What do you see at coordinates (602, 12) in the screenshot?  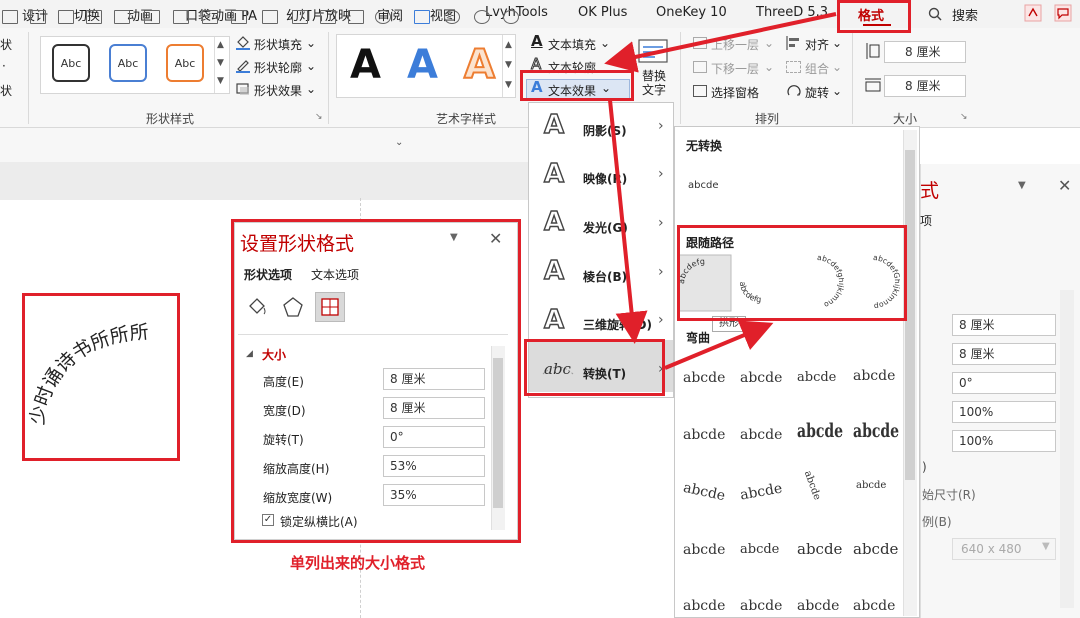 I see `tab-okplus: OK Plus` at bounding box center [602, 12].